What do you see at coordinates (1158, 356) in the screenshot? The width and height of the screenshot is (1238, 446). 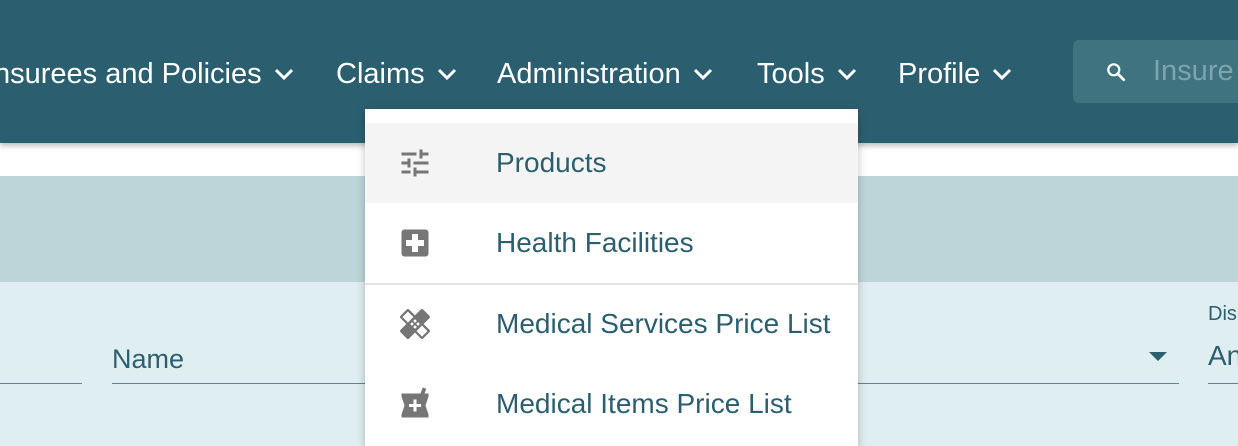 I see `dropdown-arrow-icon` at bounding box center [1158, 356].